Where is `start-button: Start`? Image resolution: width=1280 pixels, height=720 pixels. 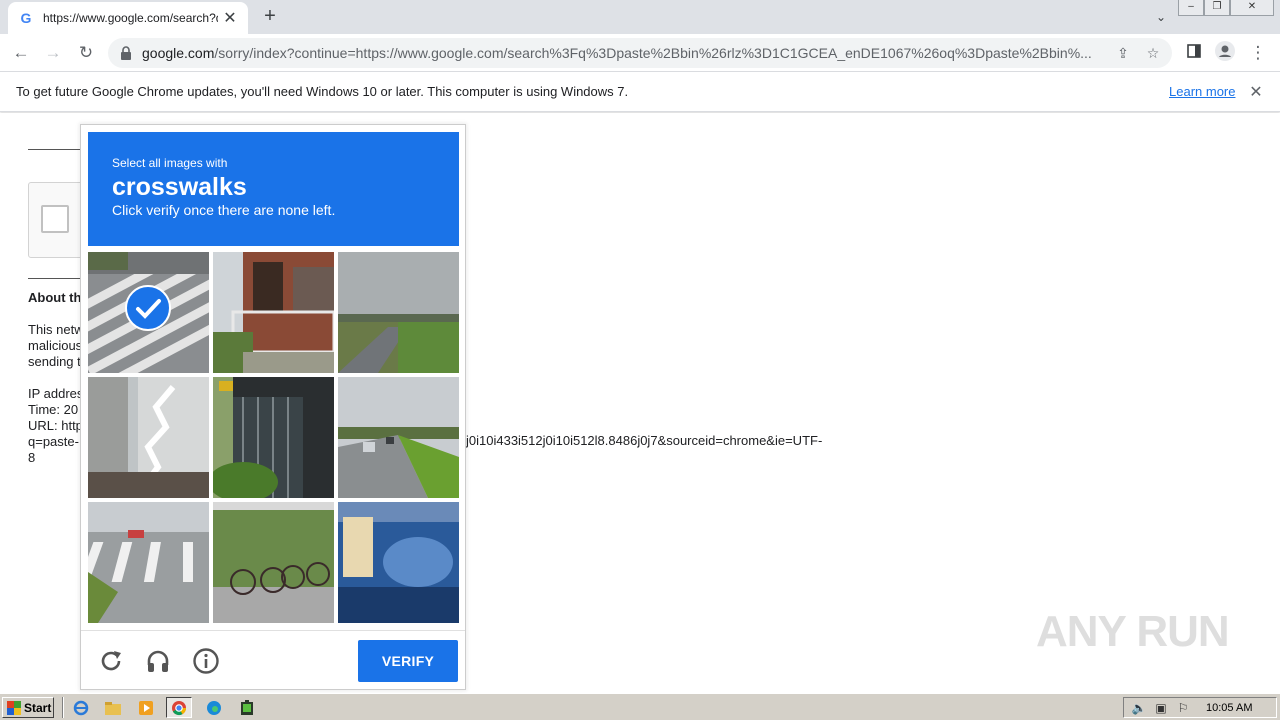
start-button: Start is located at coordinates (28, 707).